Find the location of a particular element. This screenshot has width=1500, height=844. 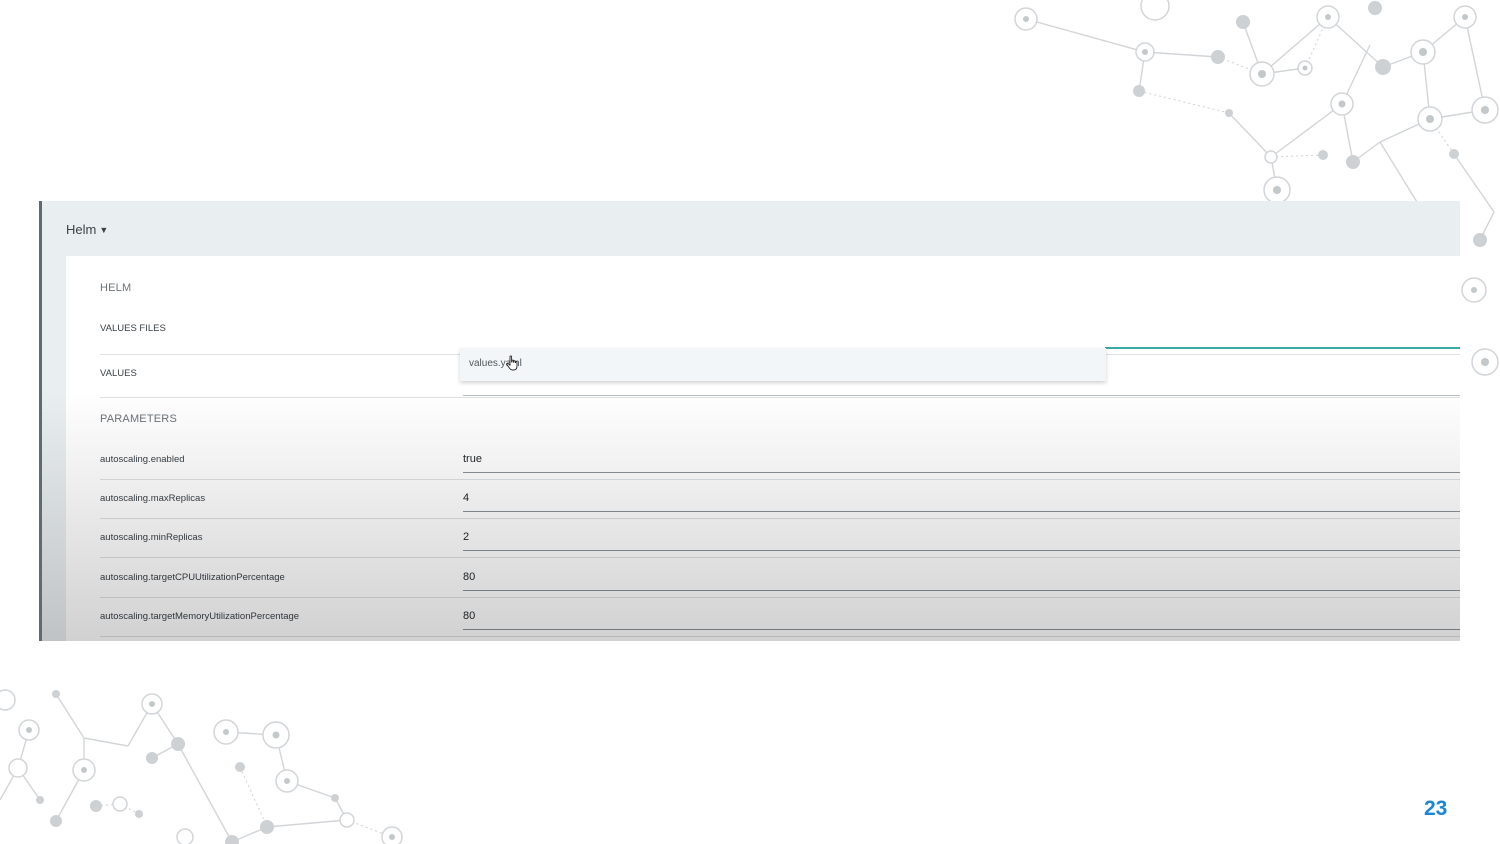

parameter-value-input: 2 is located at coordinates (466, 537).